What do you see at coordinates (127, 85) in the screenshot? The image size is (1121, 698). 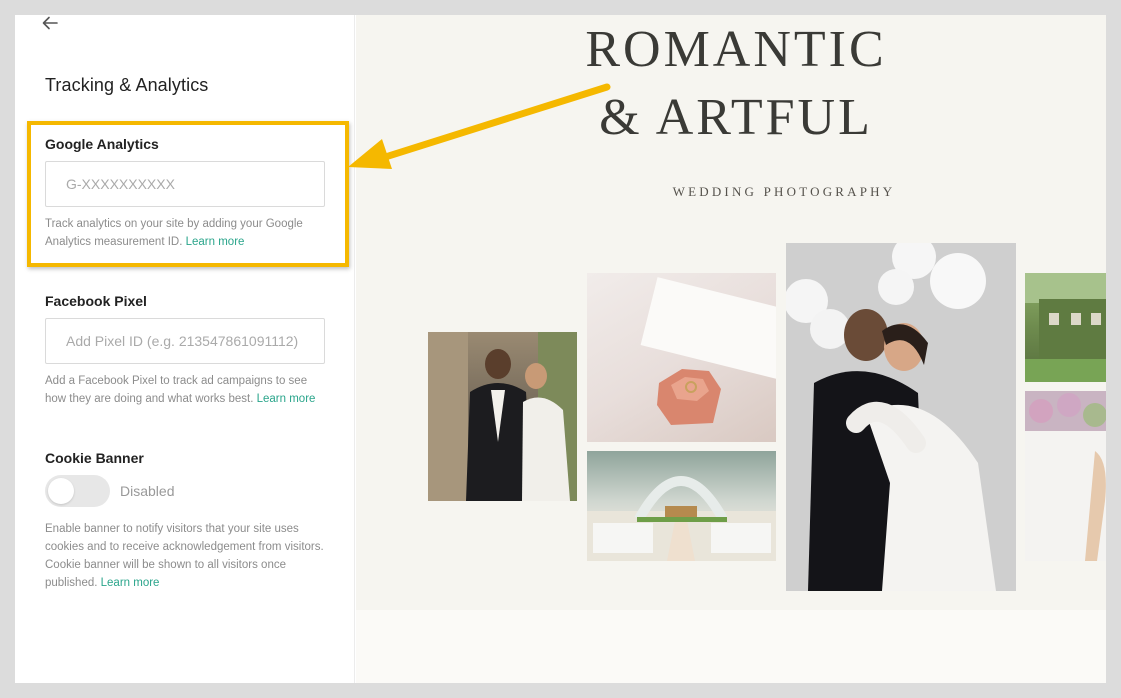 I see `panel-title: Tracking & Analytics` at bounding box center [127, 85].